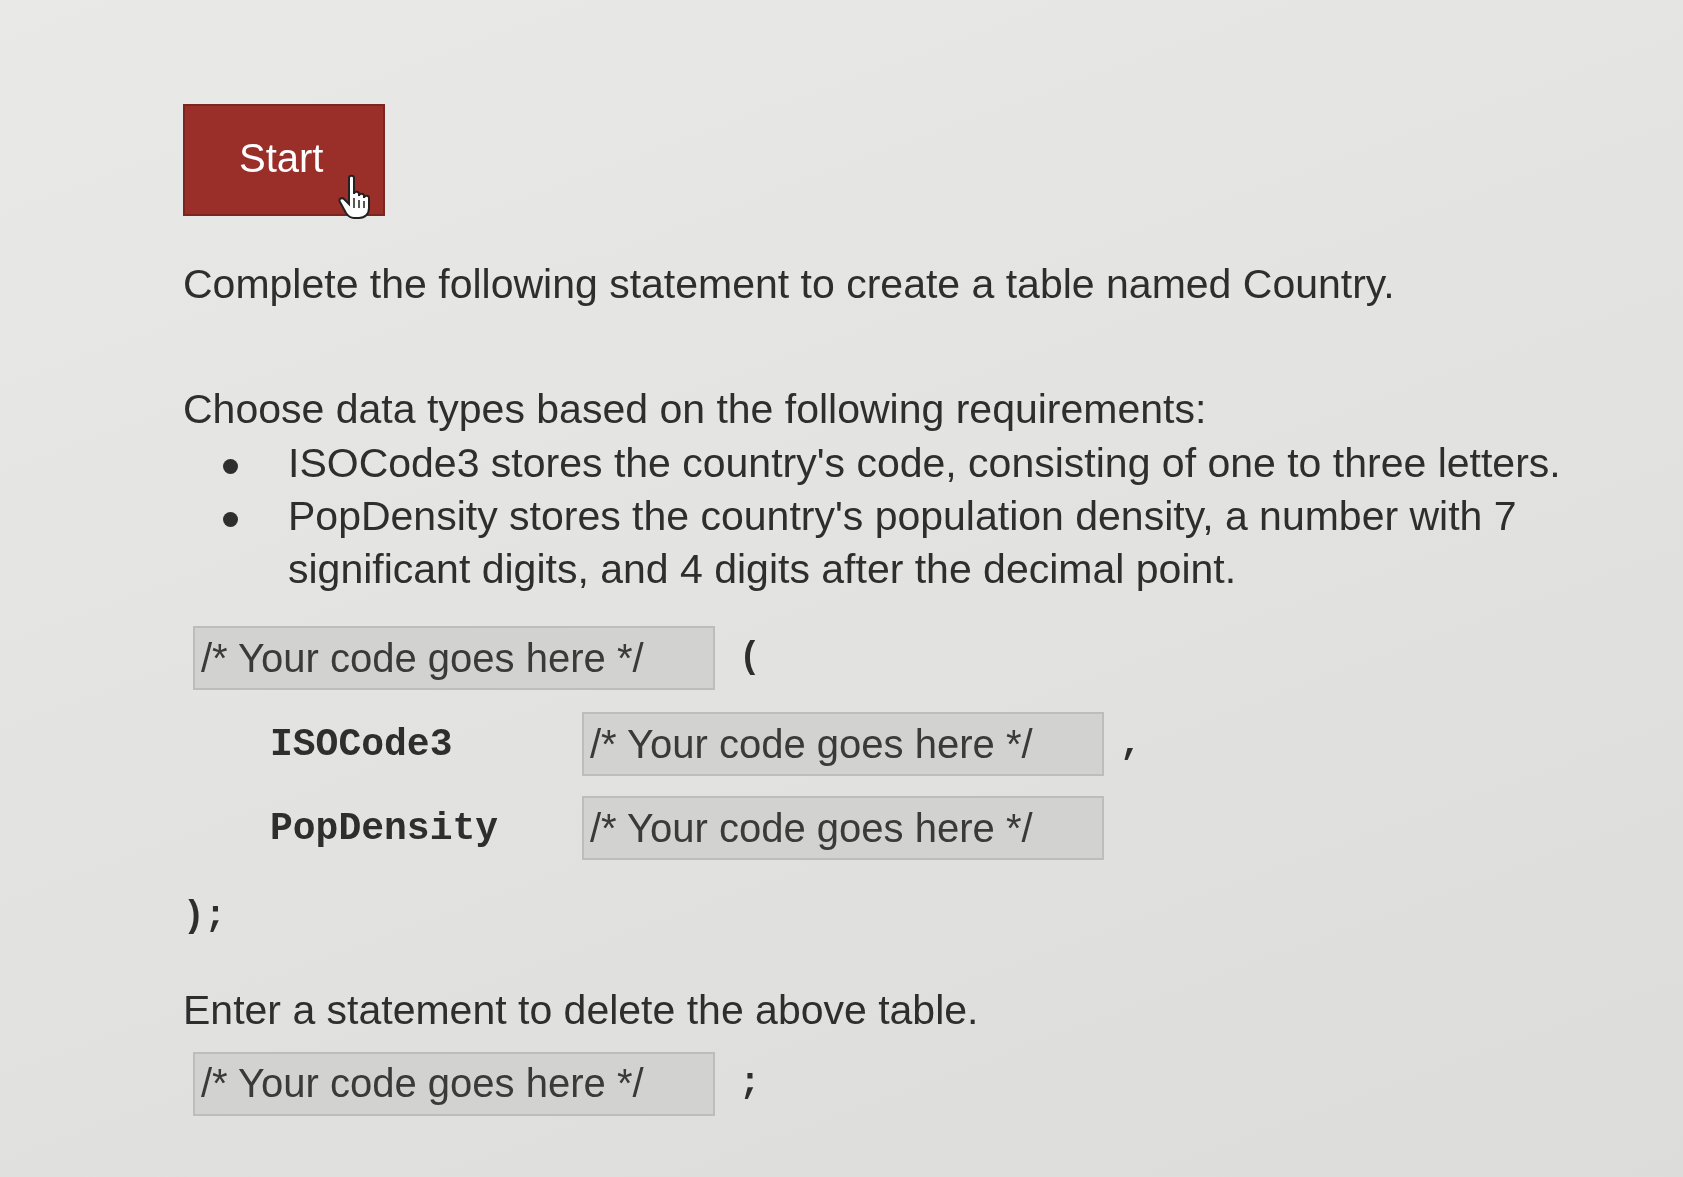 Image resolution: width=1683 pixels, height=1177 pixels. I want to click on requirement-text: ISOCode3 stores the country's code, consisting of one to three letters., so click(924, 463).